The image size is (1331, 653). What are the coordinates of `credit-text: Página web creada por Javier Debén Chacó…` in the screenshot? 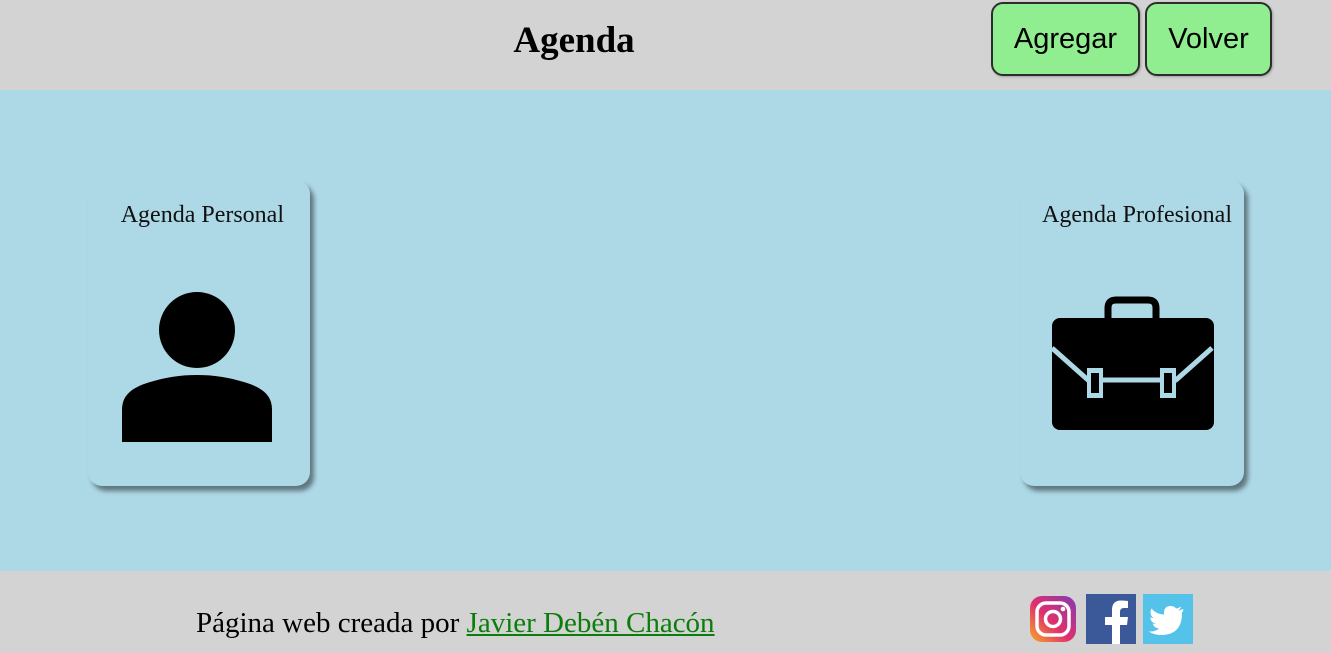 It's located at (455, 623).